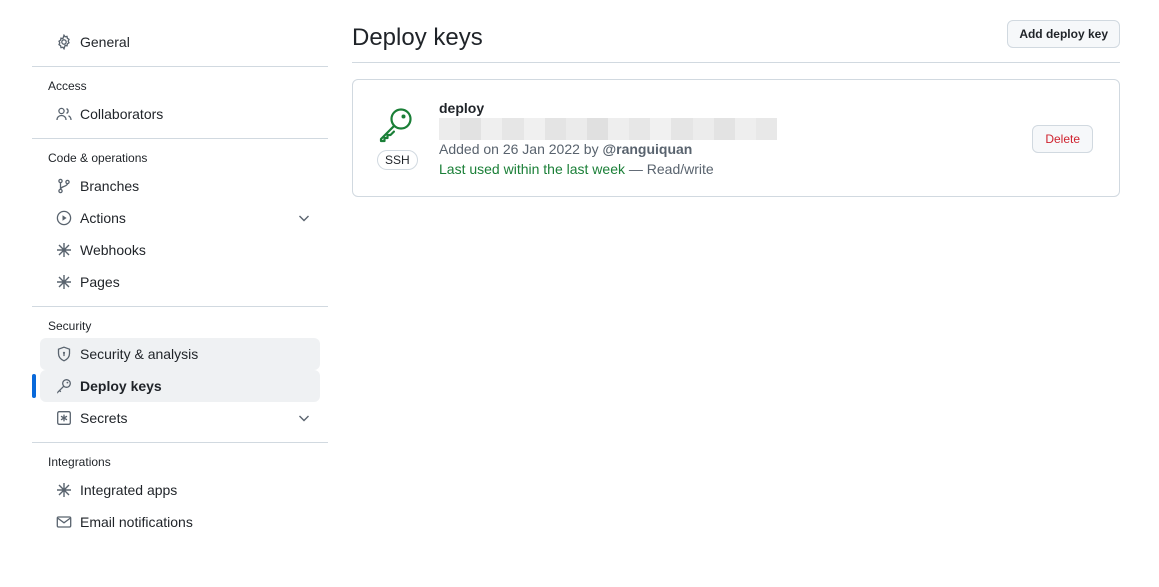  Describe the element at coordinates (64, 282) in the screenshot. I see `pages-icon` at that location.